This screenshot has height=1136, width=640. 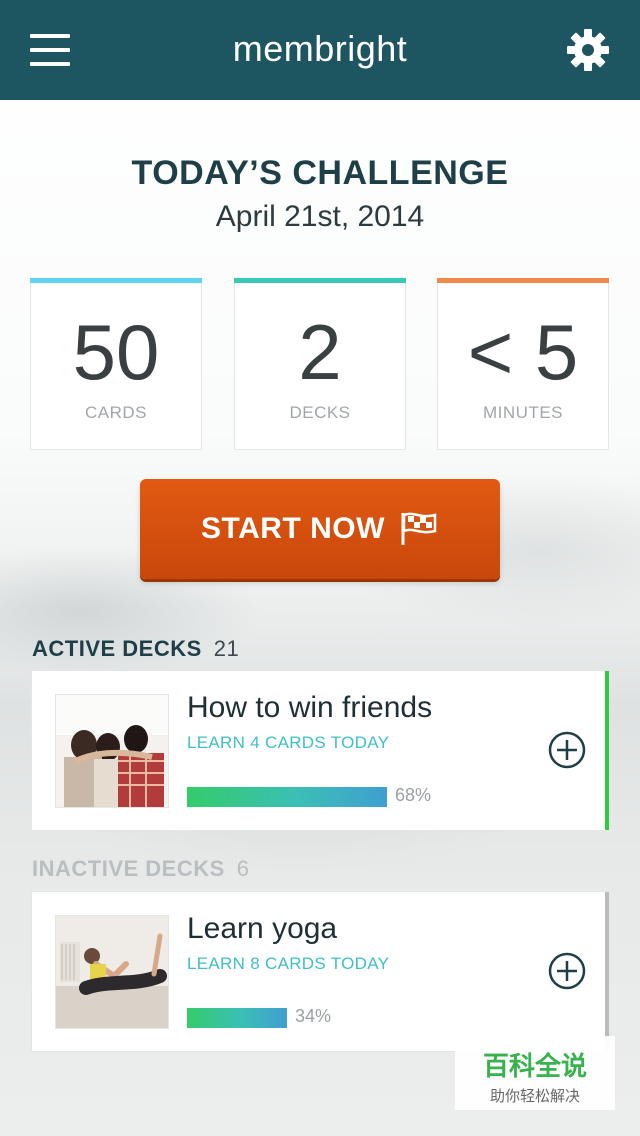 I want to click on start-now-label: START NOW, so click(x=293, y=528).